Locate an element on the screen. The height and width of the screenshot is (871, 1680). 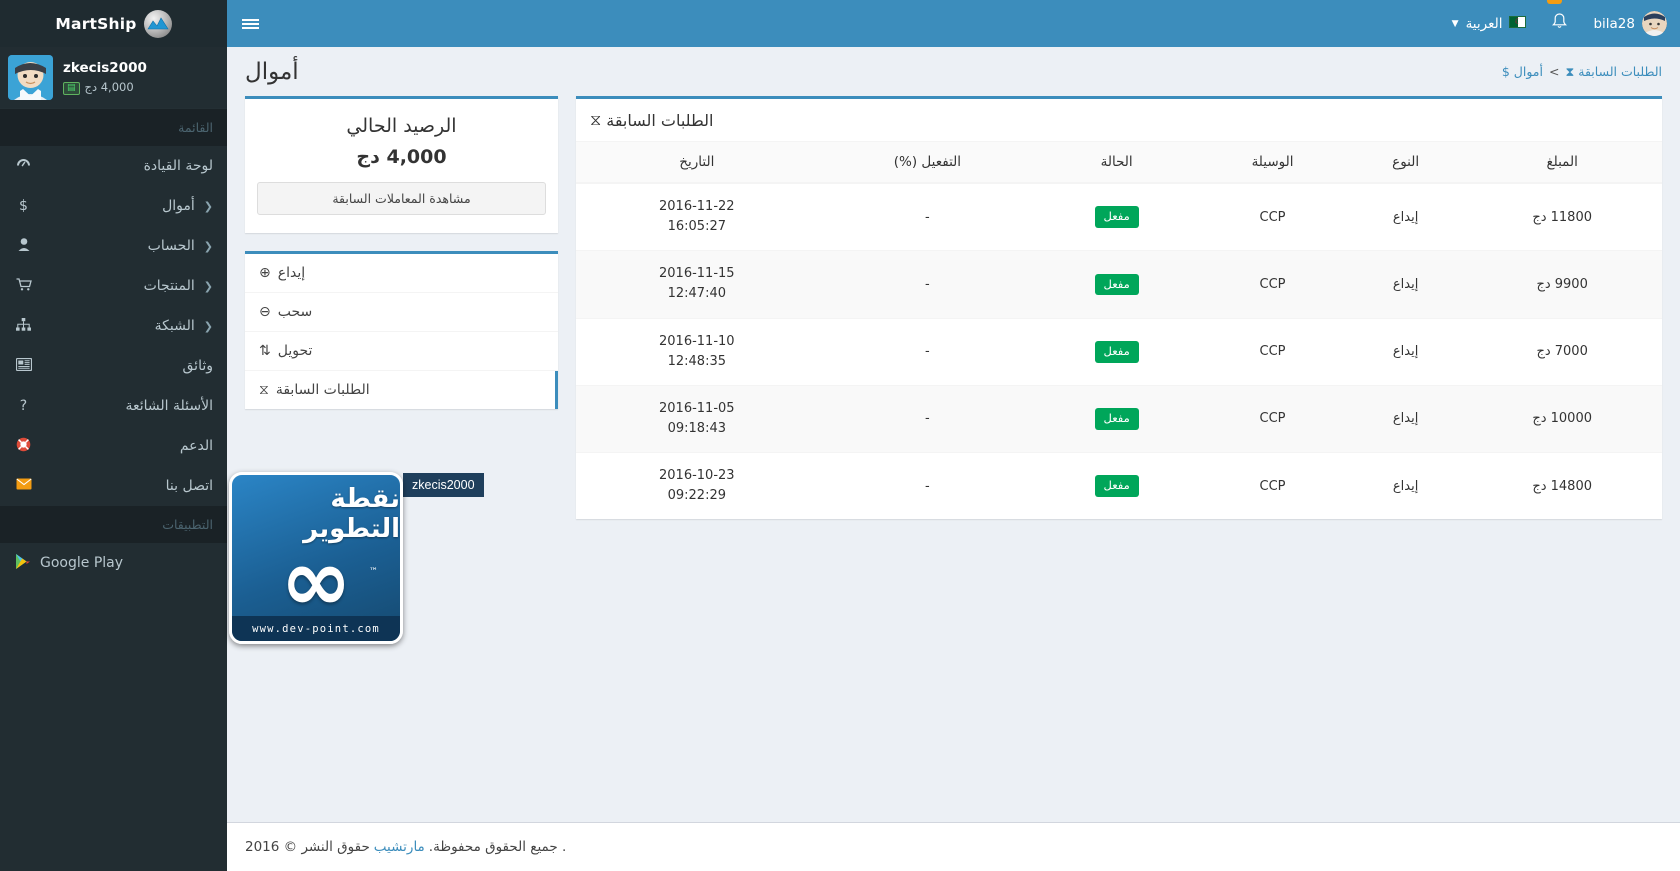
date-value: 2016-11-22 is located at coordinates (697, 206).